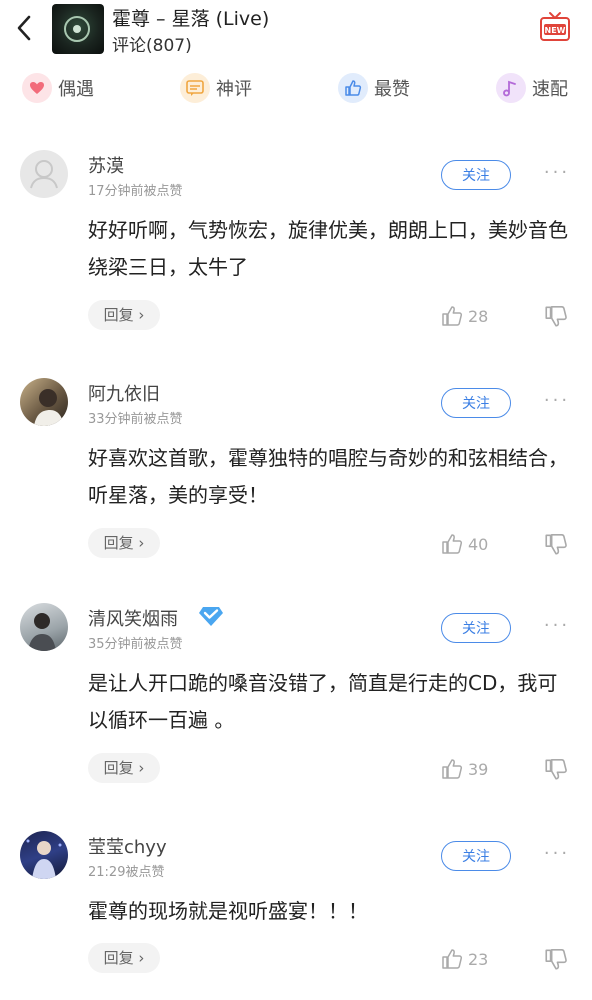 The image size is (592, 1000). I want to click on liked-time: 17分钟前被点赞, so click(135, 191).